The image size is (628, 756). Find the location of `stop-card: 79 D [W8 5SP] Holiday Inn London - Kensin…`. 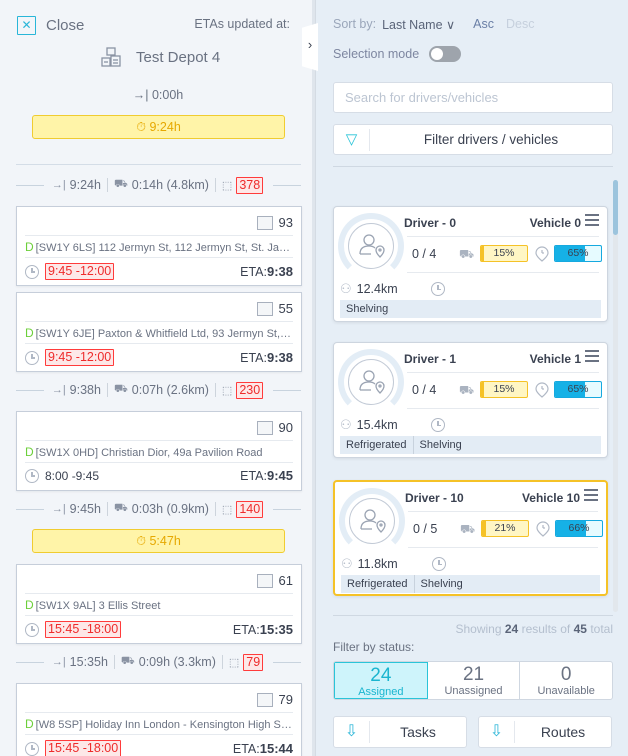

stop-card: 79 D [W8 5SP] Holiday Inn London - Kensin… is located at coordinates (159, 719).